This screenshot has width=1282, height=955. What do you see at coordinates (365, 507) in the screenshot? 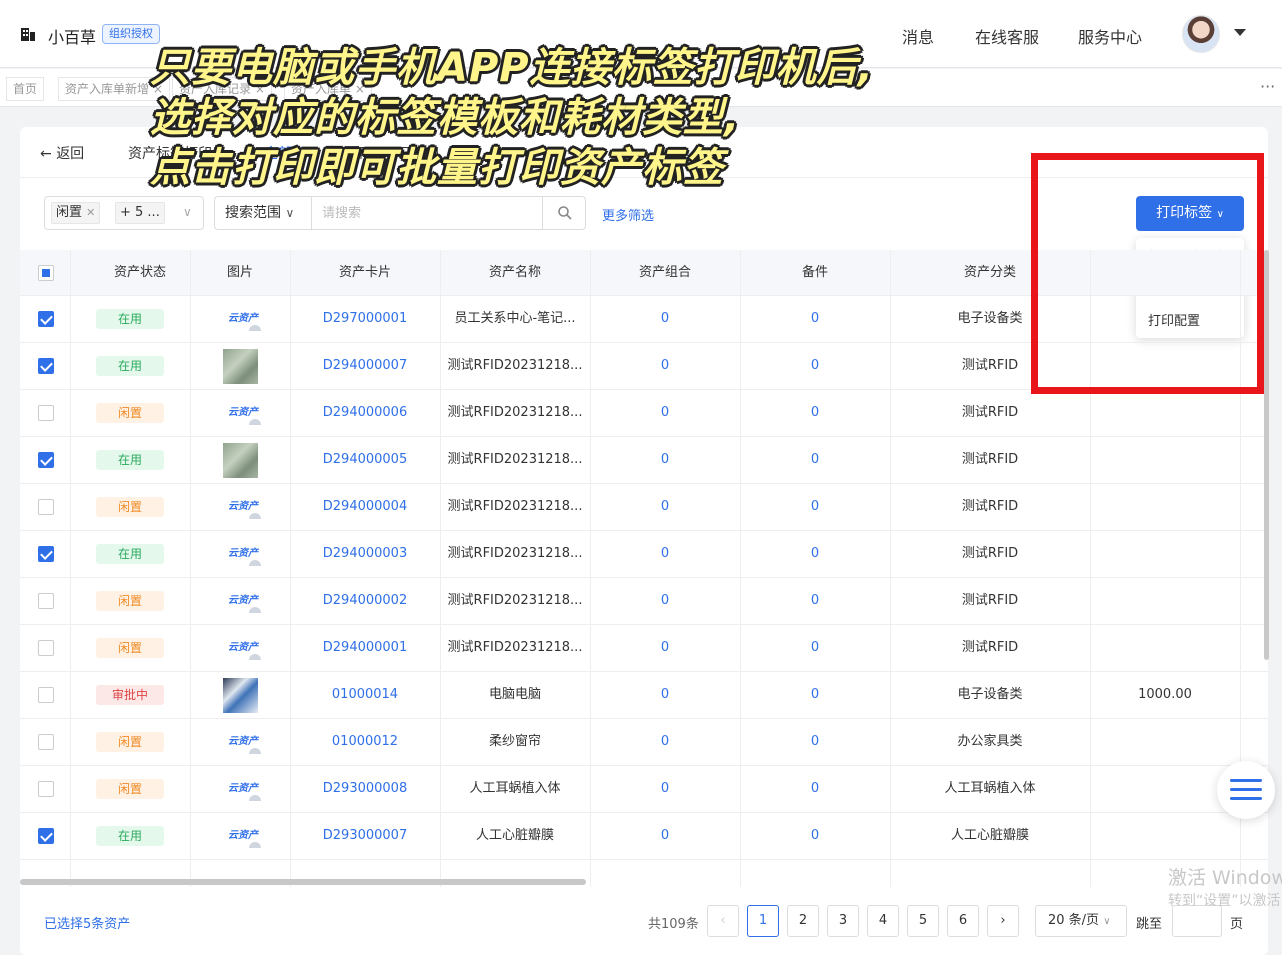
I see `asset-card-link: D294000004` at bounding box center [365, 507].